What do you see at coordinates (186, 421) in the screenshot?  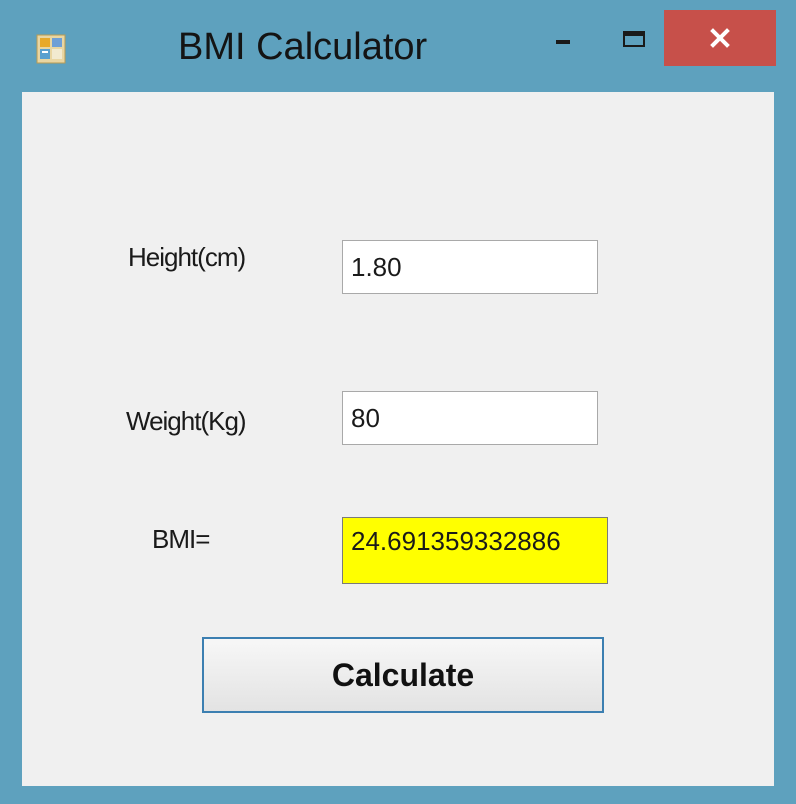 I see `weight-label: Weight(Kg)` at bounding box center [186, 421].